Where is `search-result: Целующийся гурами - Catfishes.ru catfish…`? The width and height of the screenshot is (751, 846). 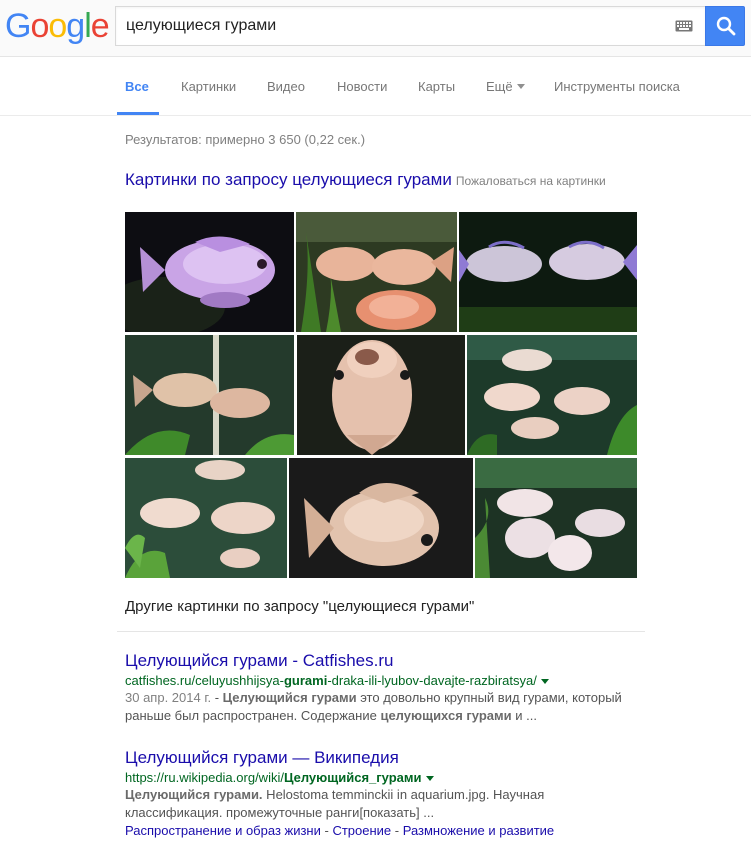
search-result: Целующийся гурами - Catfishes.ru catfish… is located at coordinates (385, 688).